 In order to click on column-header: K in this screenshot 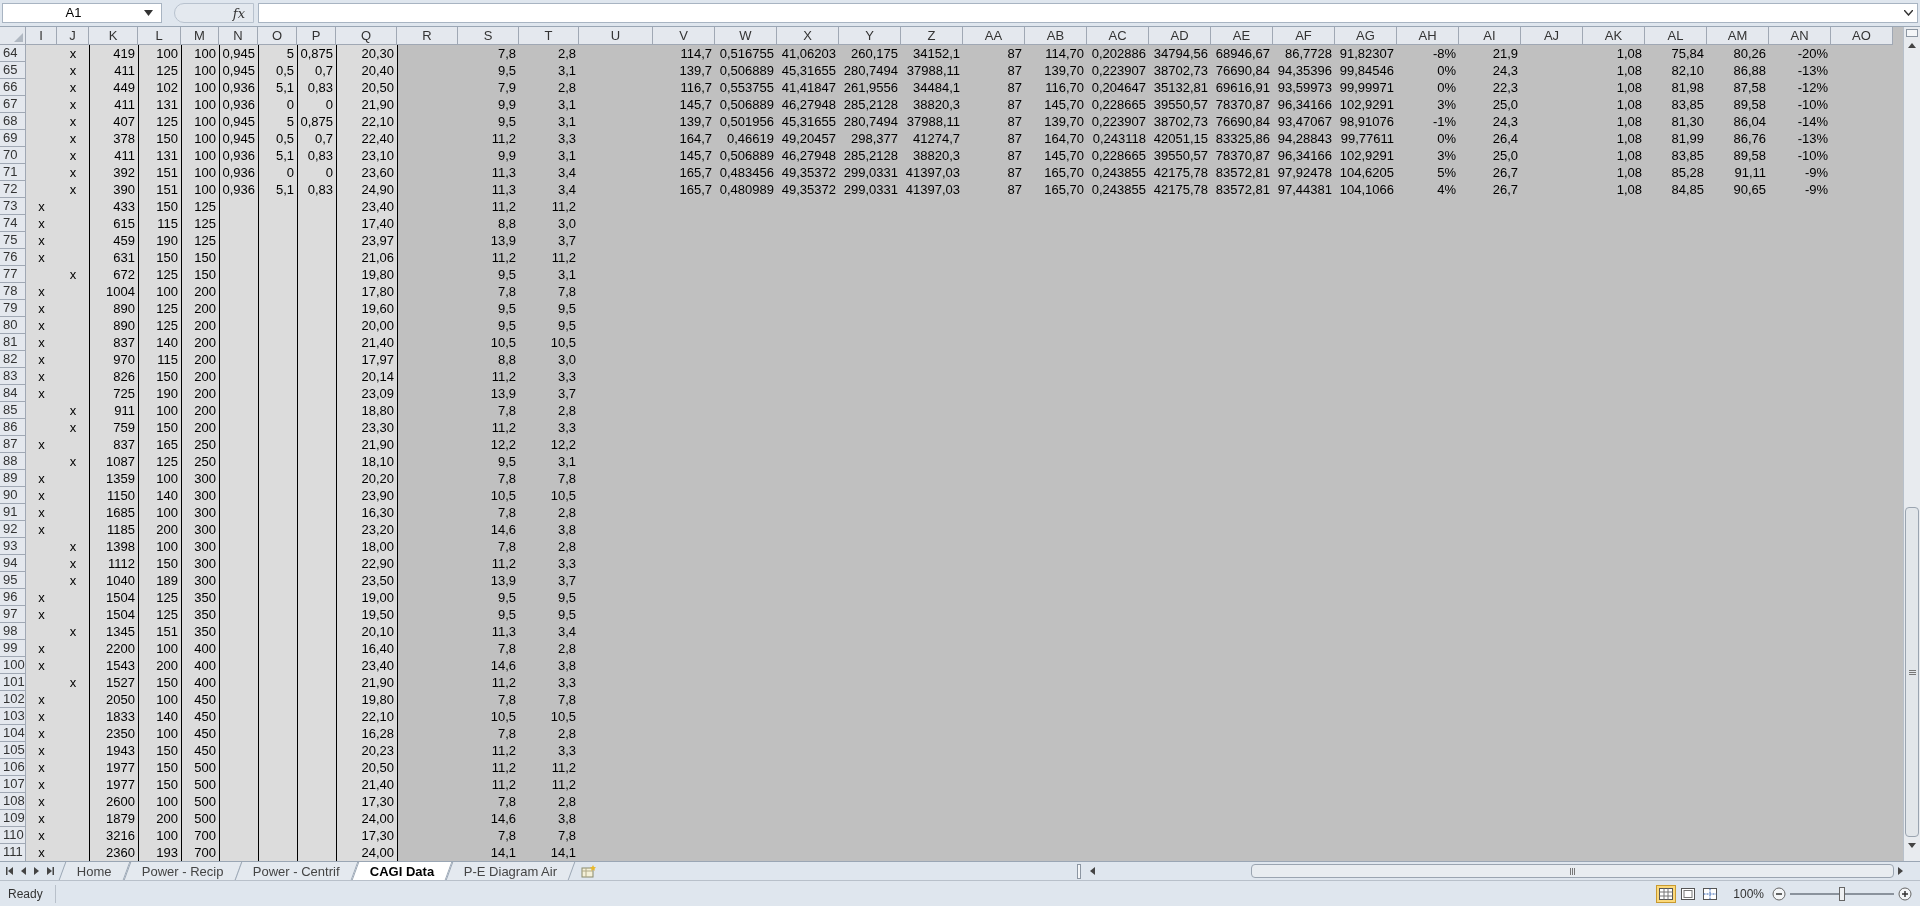, I will do `click(113, 36)`.